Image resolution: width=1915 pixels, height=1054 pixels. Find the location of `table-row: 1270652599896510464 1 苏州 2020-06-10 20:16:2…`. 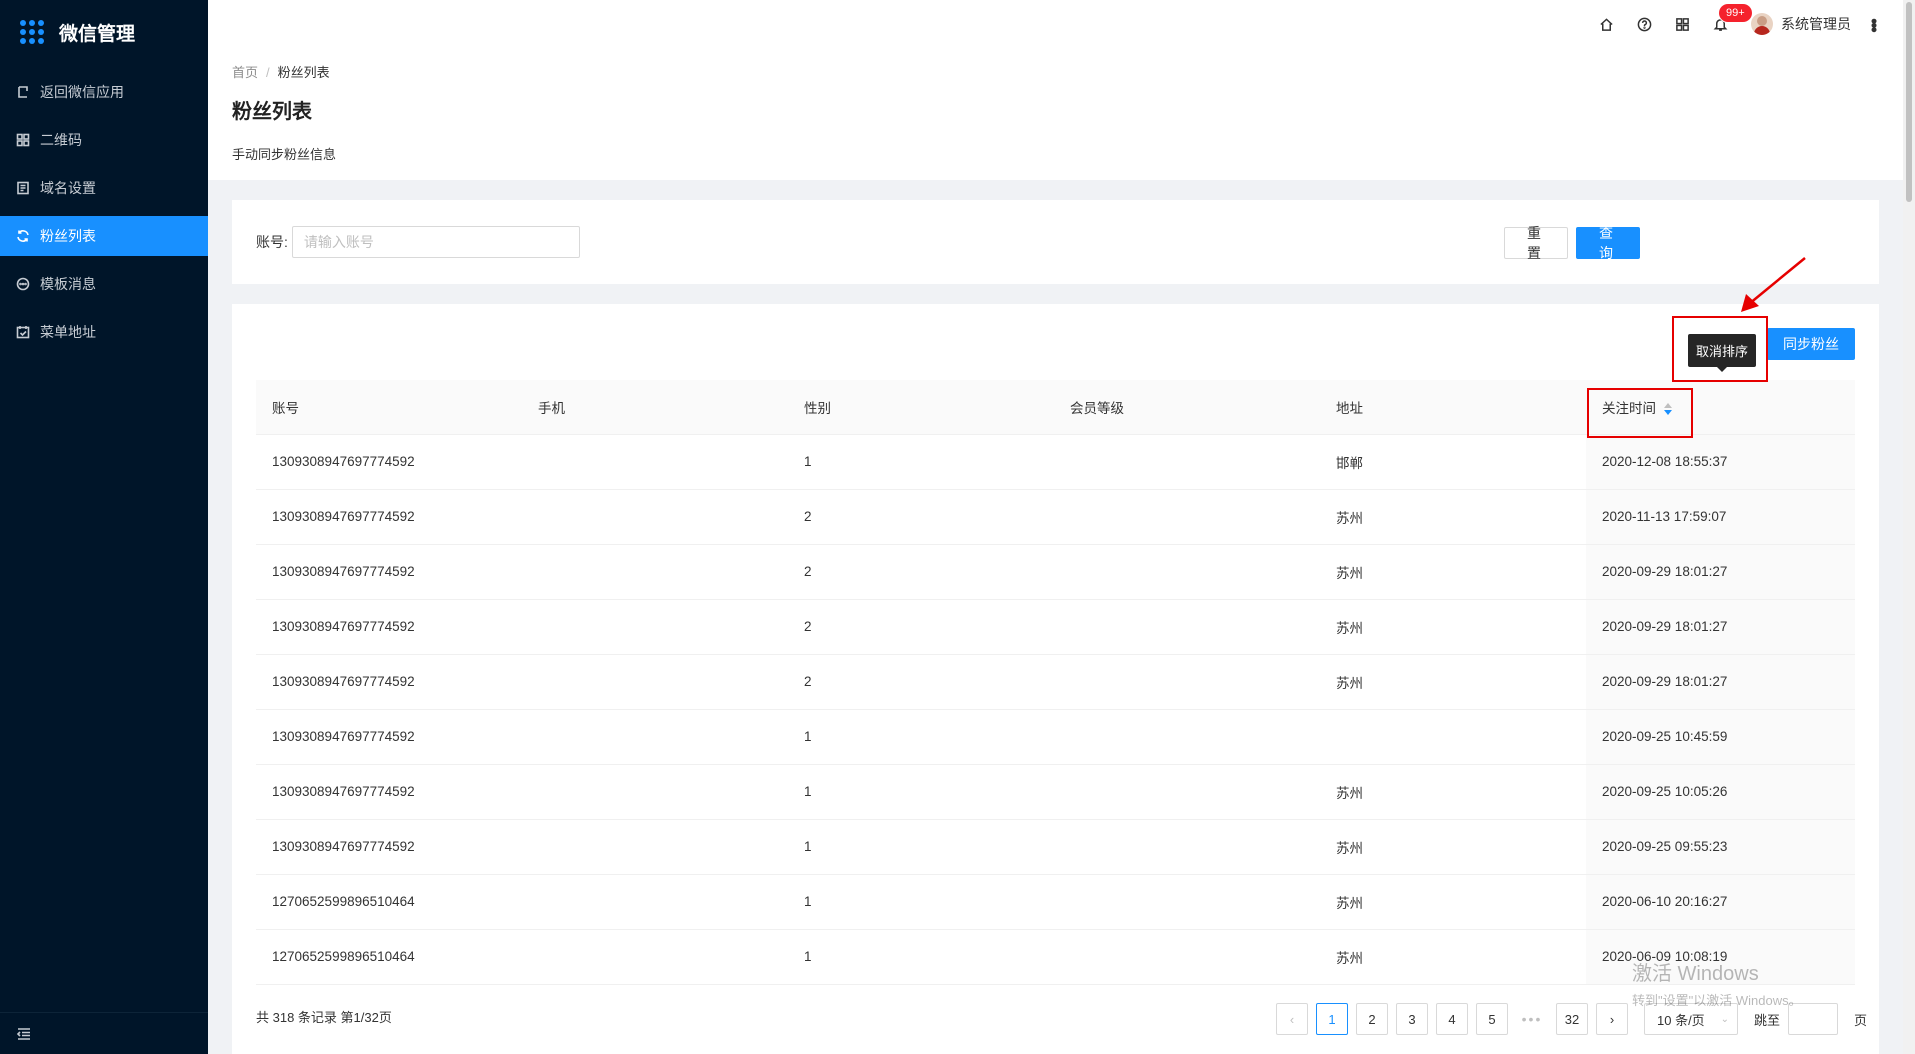

table-row: 1270652599896510464 1 苏州 2020-06-10 20:16:2… is located at coordinates (1055, 902).